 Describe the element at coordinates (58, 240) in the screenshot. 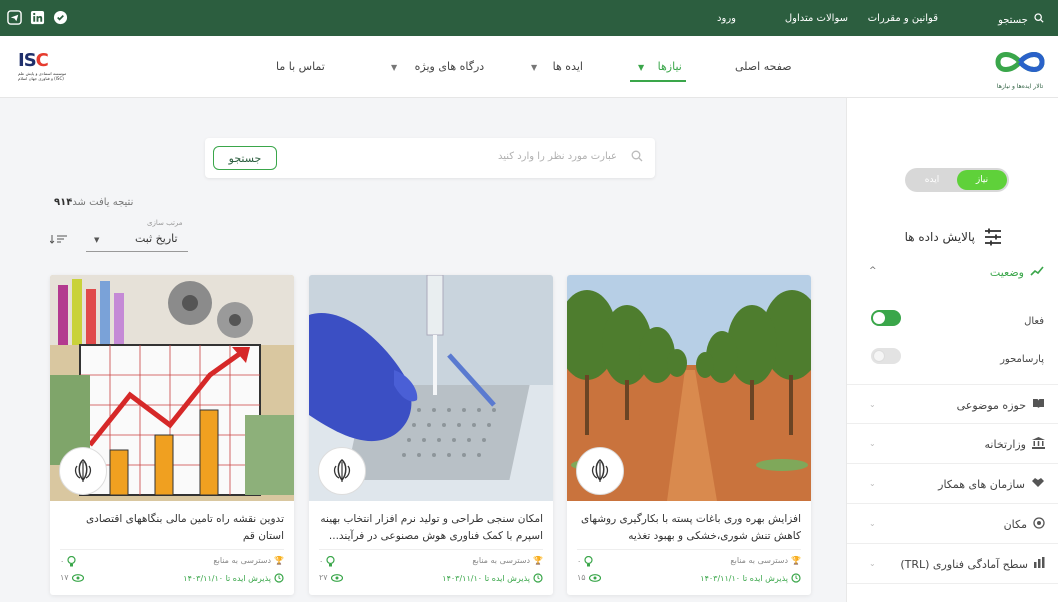

I see `sort-direction-icon` at that location.